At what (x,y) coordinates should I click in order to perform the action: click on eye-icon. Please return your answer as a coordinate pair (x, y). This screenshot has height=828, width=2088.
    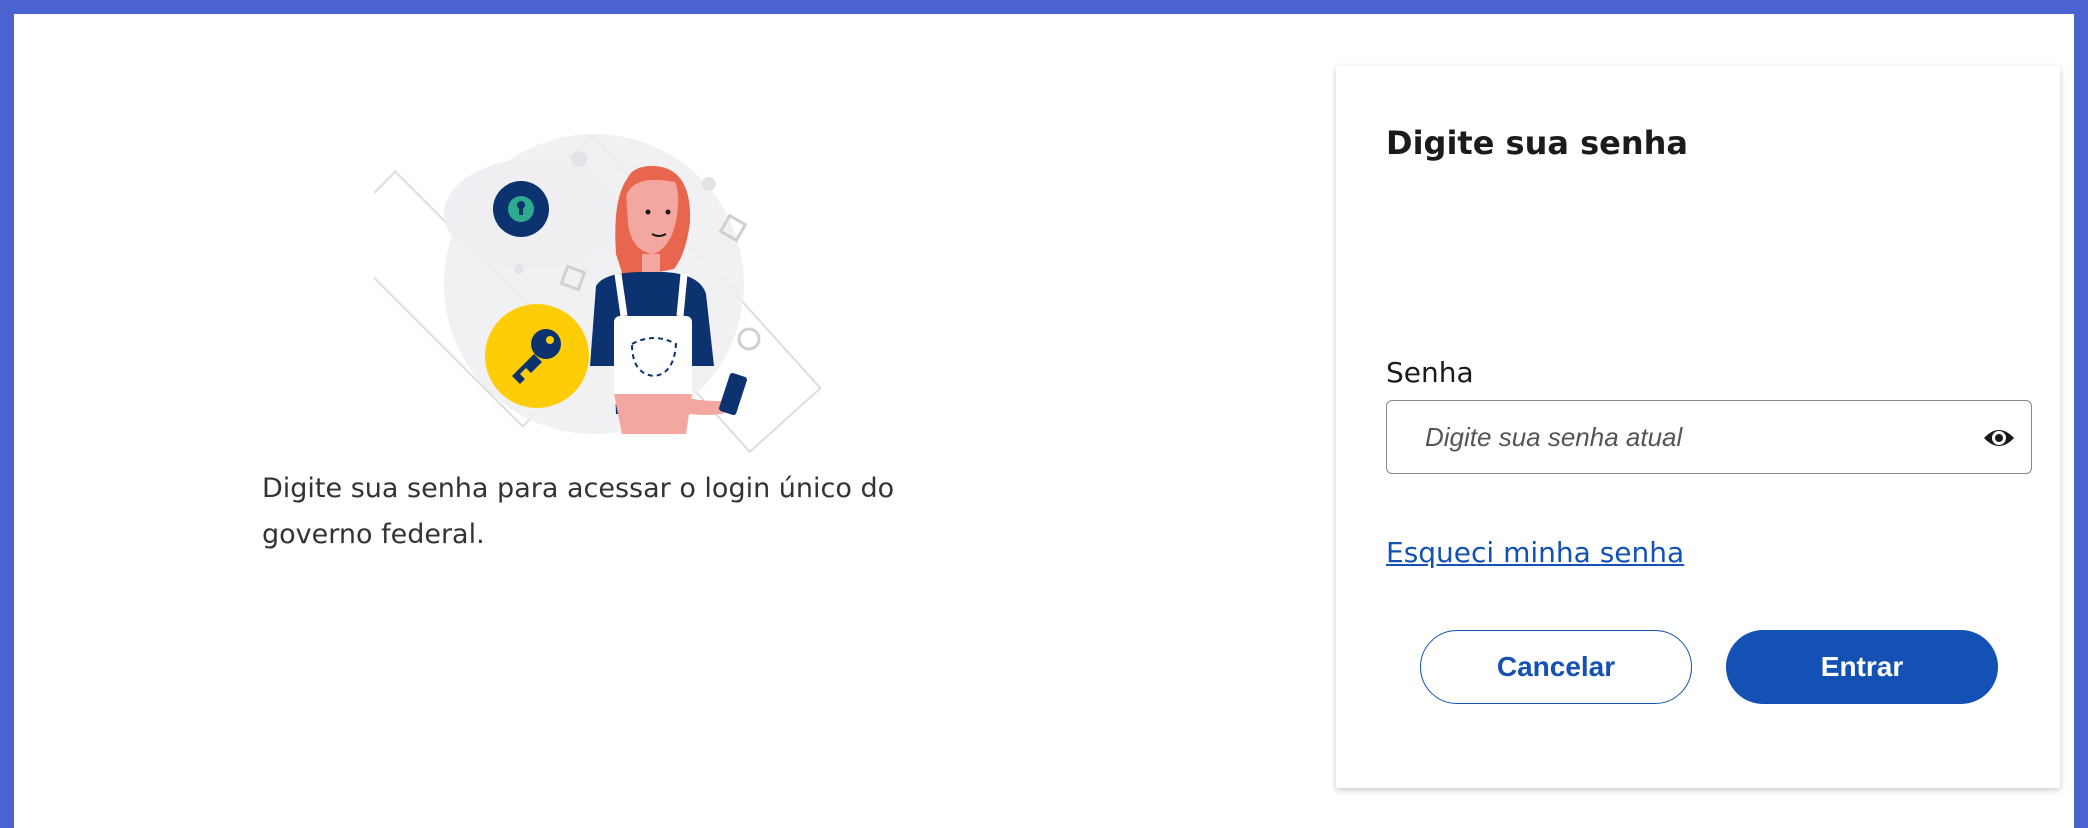
    Looking at the image, I should click on (1999, 438).